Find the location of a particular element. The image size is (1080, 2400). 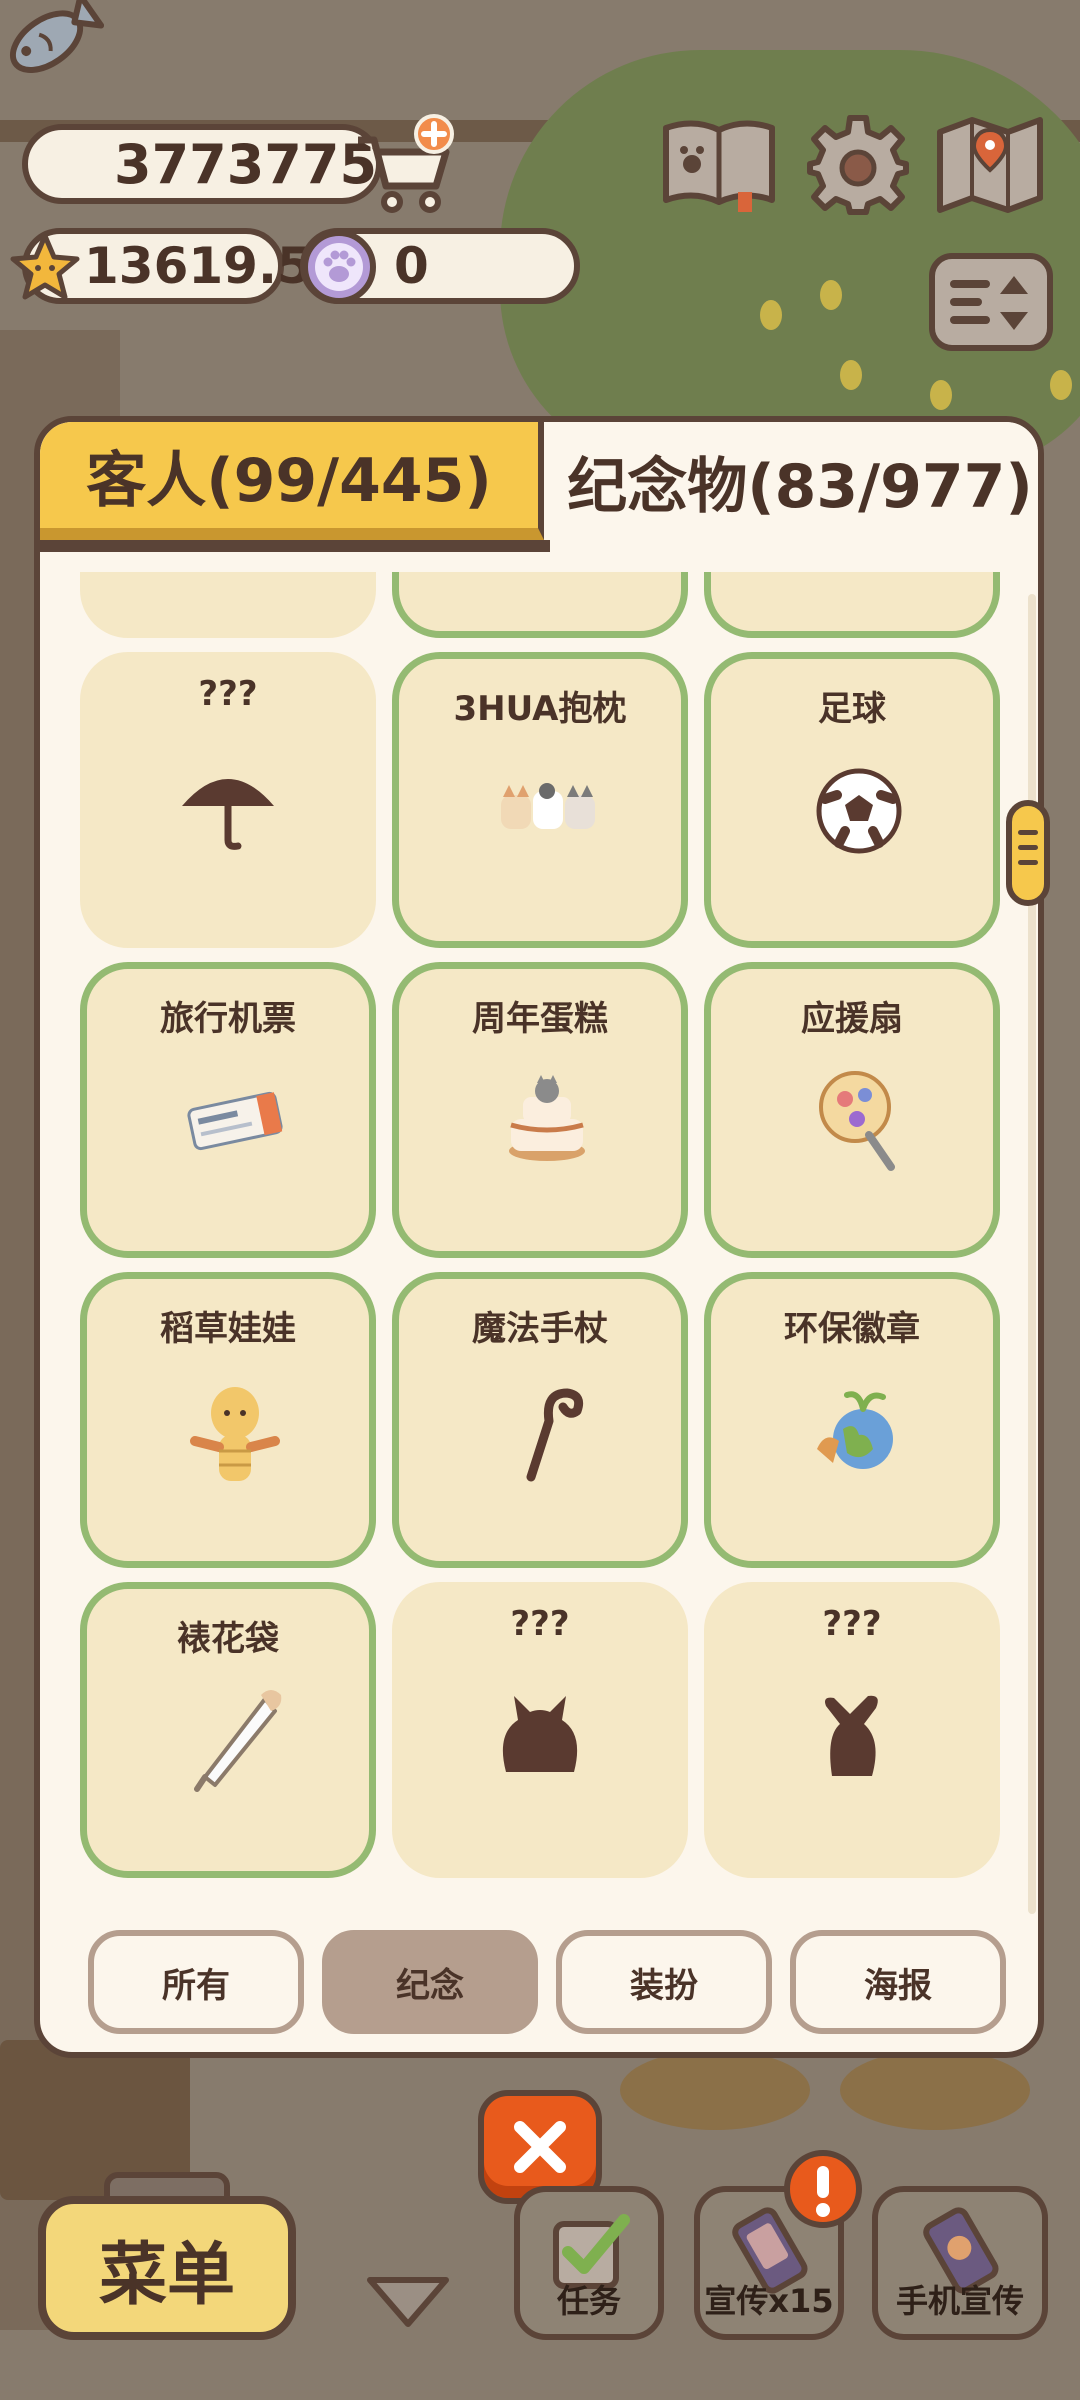

promo-label: 宣传x15 is located at coordinates (769, 2301).